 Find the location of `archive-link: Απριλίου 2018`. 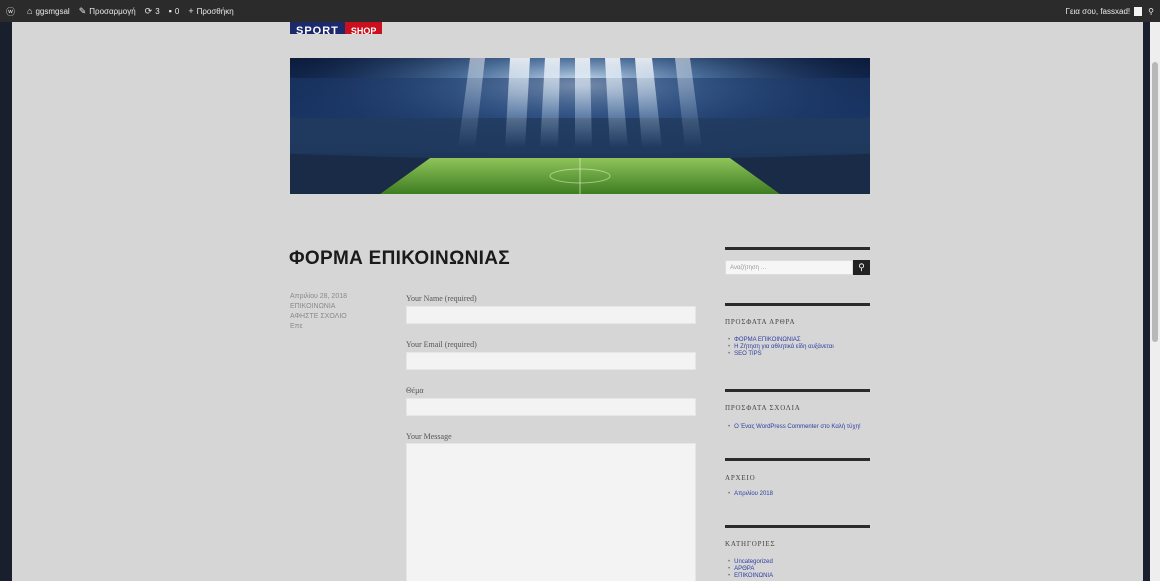

archive-link: Απριλίου 2018 is located at coordinates (750, 494).